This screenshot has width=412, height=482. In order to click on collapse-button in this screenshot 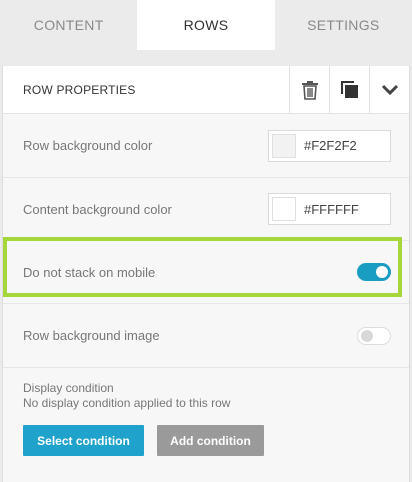, I will do `click(389, 89)`.